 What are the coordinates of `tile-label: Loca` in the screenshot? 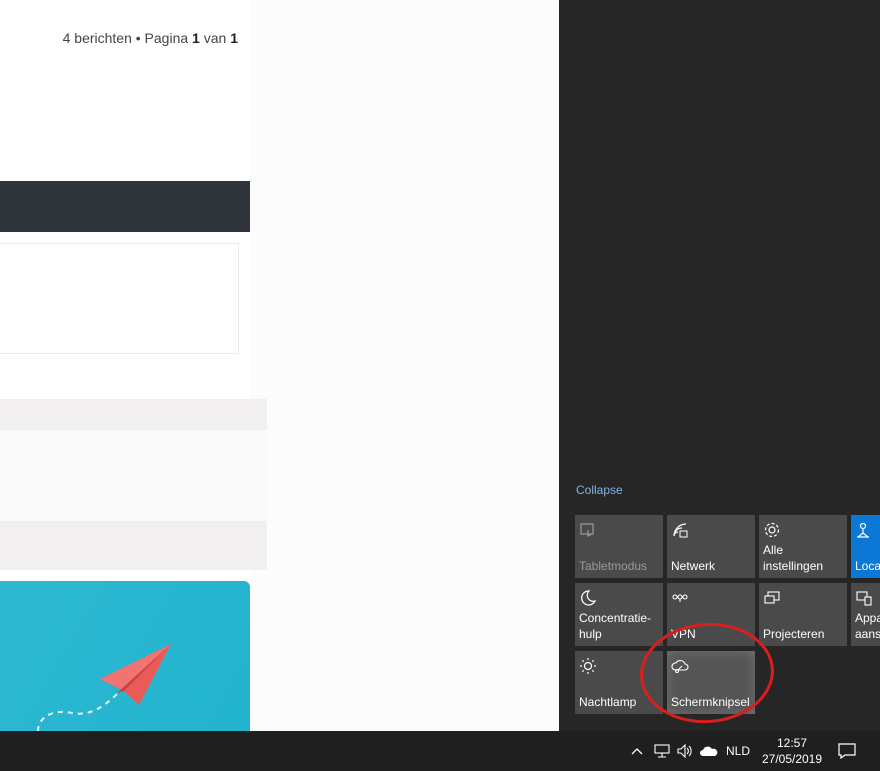 It's located at (867, 566).